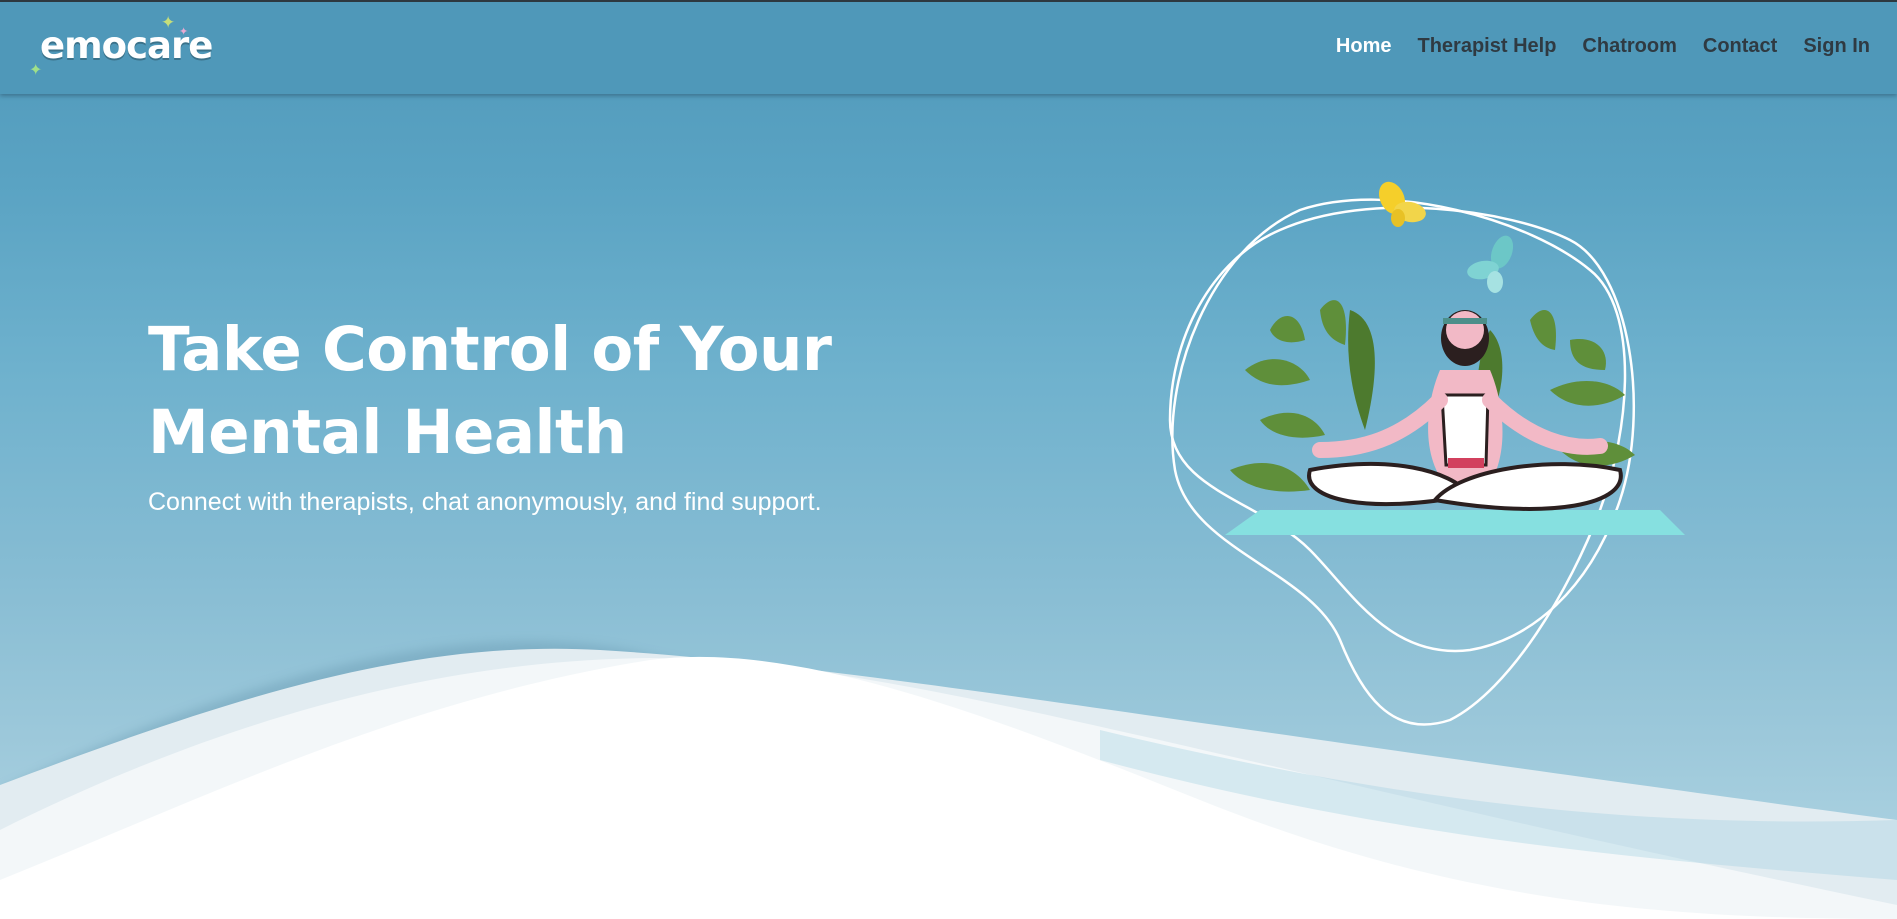 Image resolution: width=1897 pixels, height=919 pixels. Describe the element at coordinates (490, 391) in the screenshot. I see `hero-title: Take Control of Your Mental Health` at that location.